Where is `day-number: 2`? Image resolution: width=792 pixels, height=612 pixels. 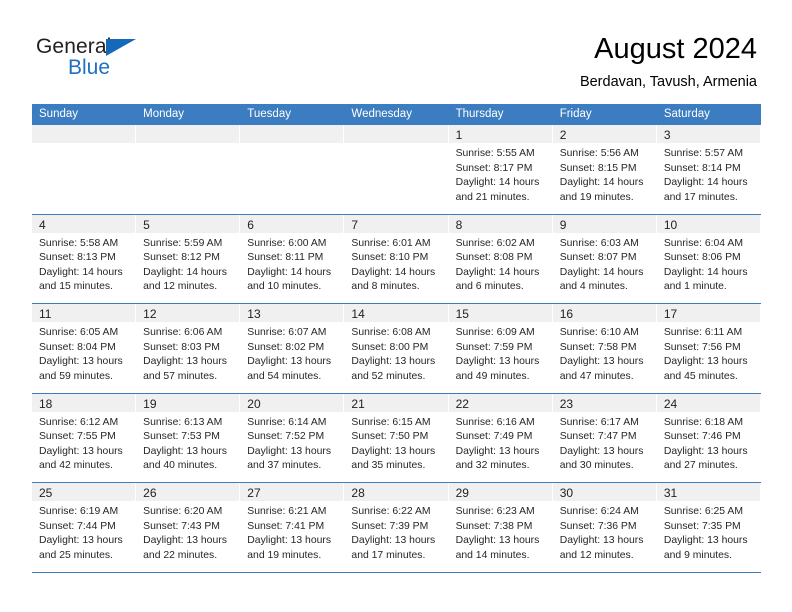 day-number: 2 is located at coordinates (563, 135).